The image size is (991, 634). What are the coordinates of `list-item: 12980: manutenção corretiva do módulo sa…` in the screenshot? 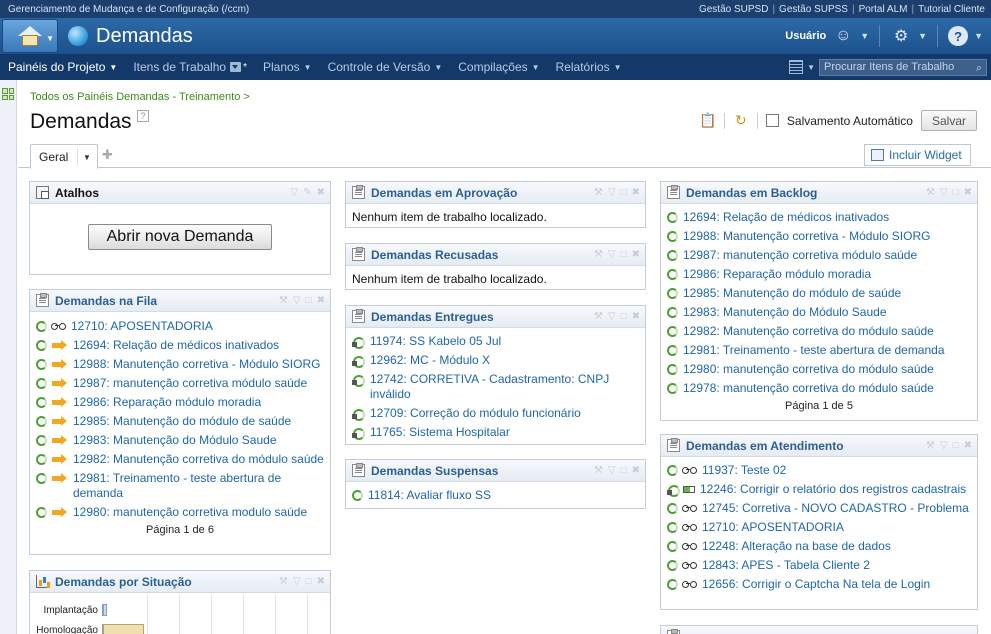 It's located at (819, 369).